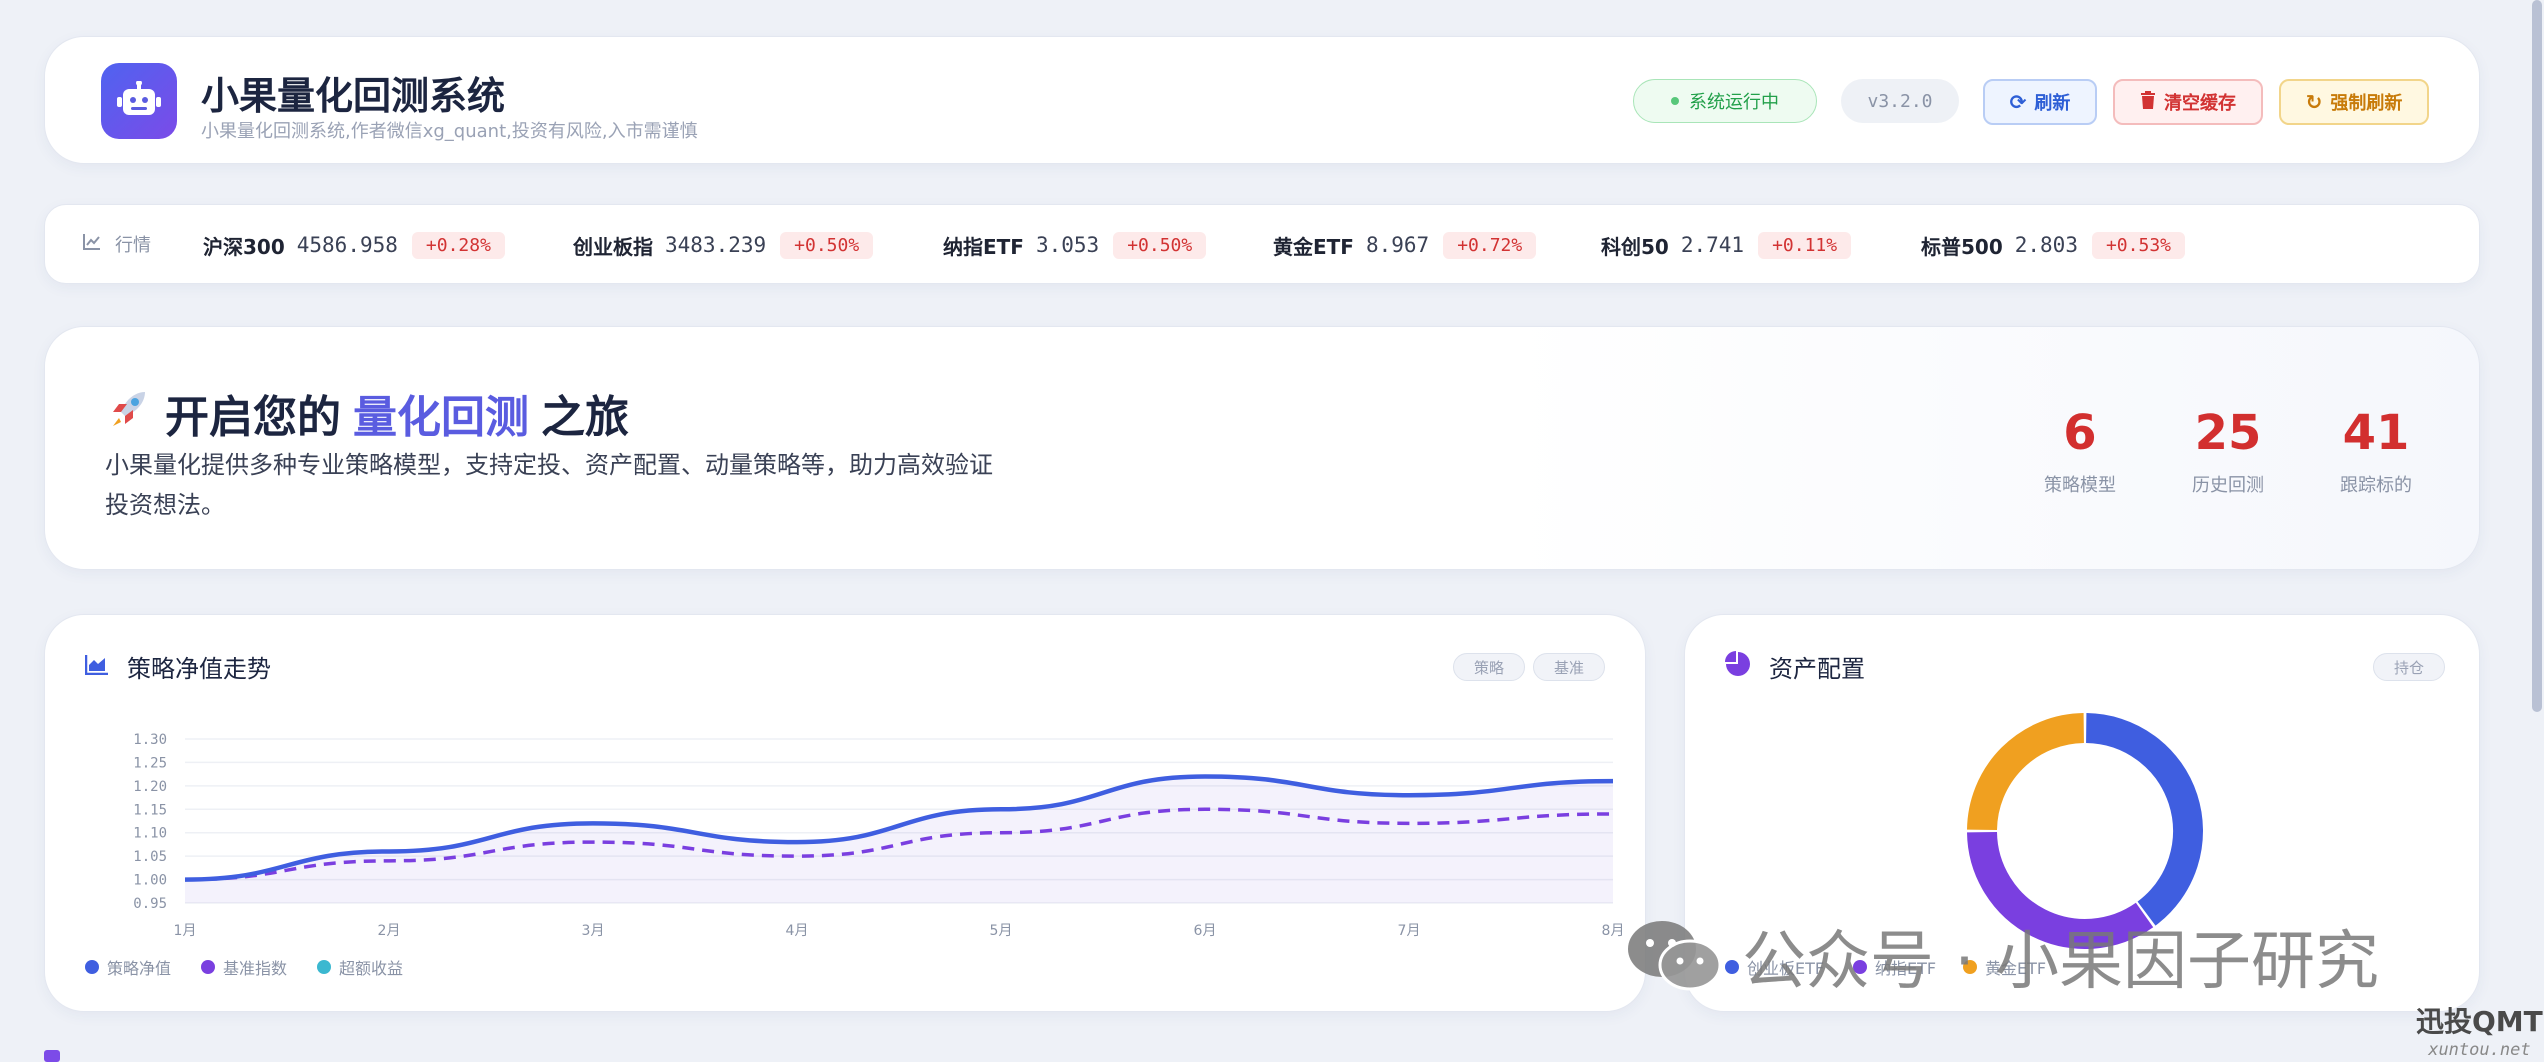  I want to click on status-dot-icon, so click(1675, 101).